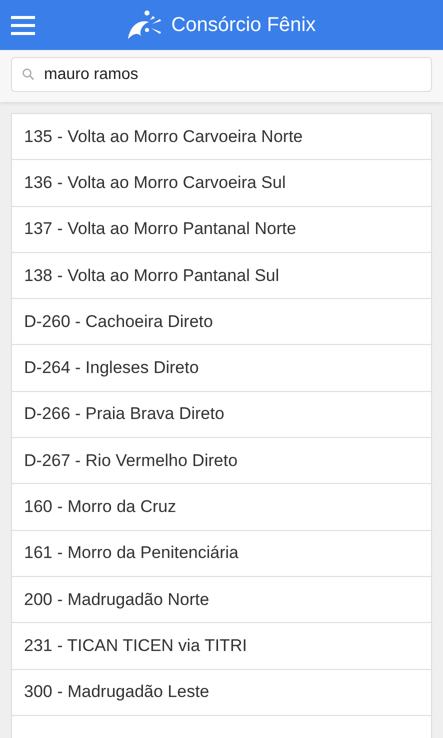 This screenshot has width=443, height=738. What do you see at coordinates (221, 507) in the screenshot?
I see `route-item: 160 - Morro da Cruz` at bounding box center [221, 507].